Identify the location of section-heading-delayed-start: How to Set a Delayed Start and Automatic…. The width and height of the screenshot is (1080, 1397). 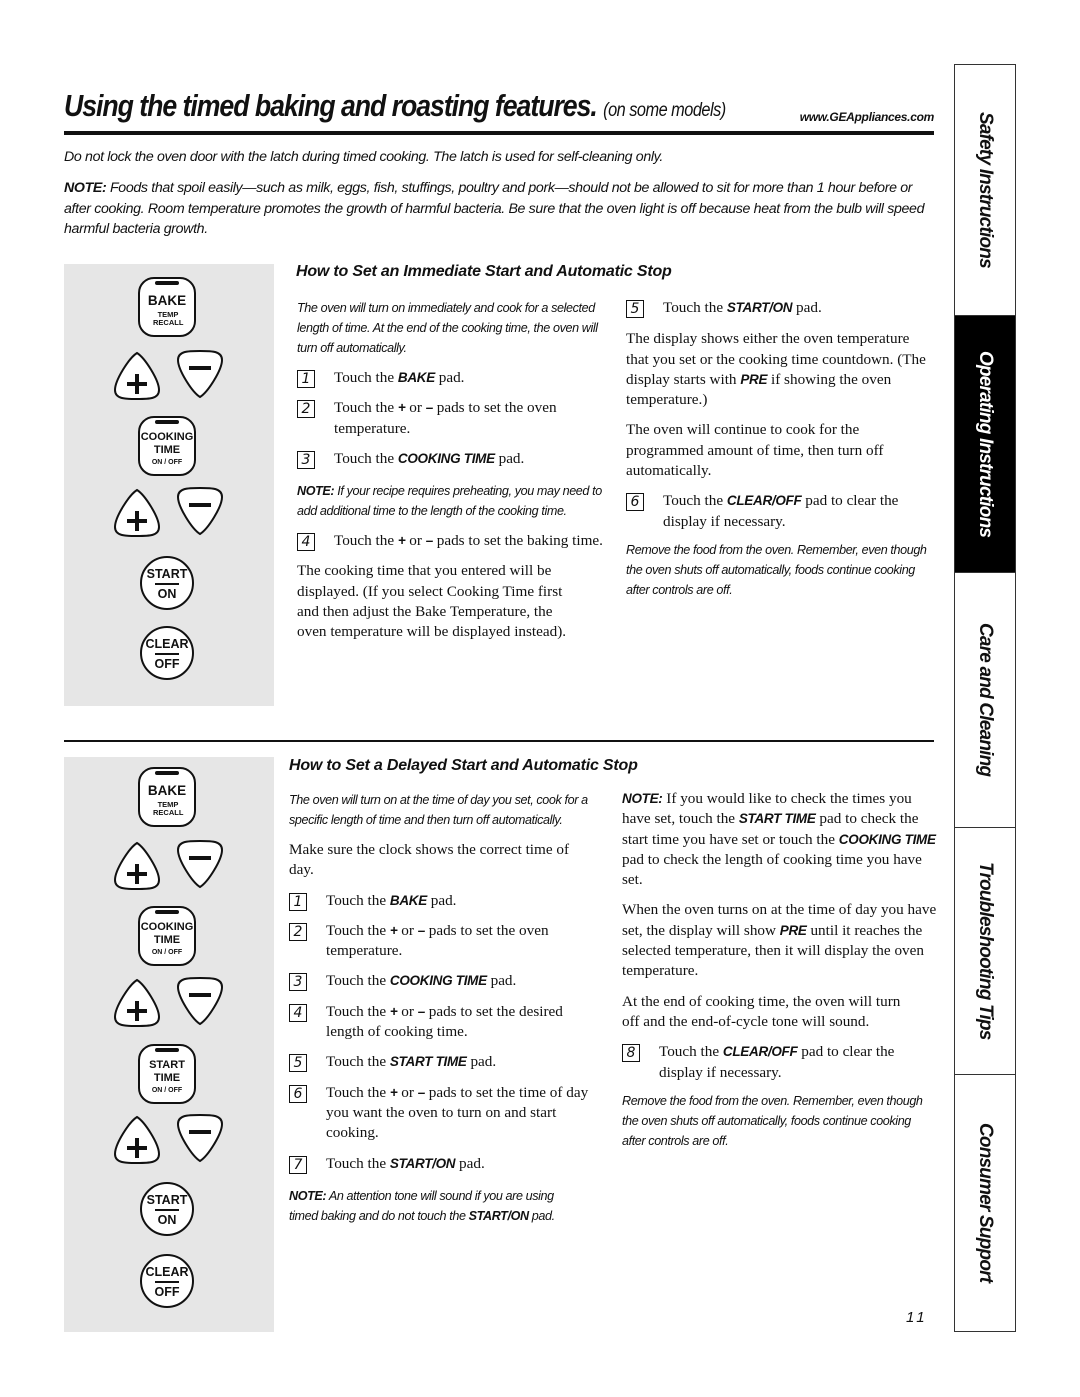
(463, 765).